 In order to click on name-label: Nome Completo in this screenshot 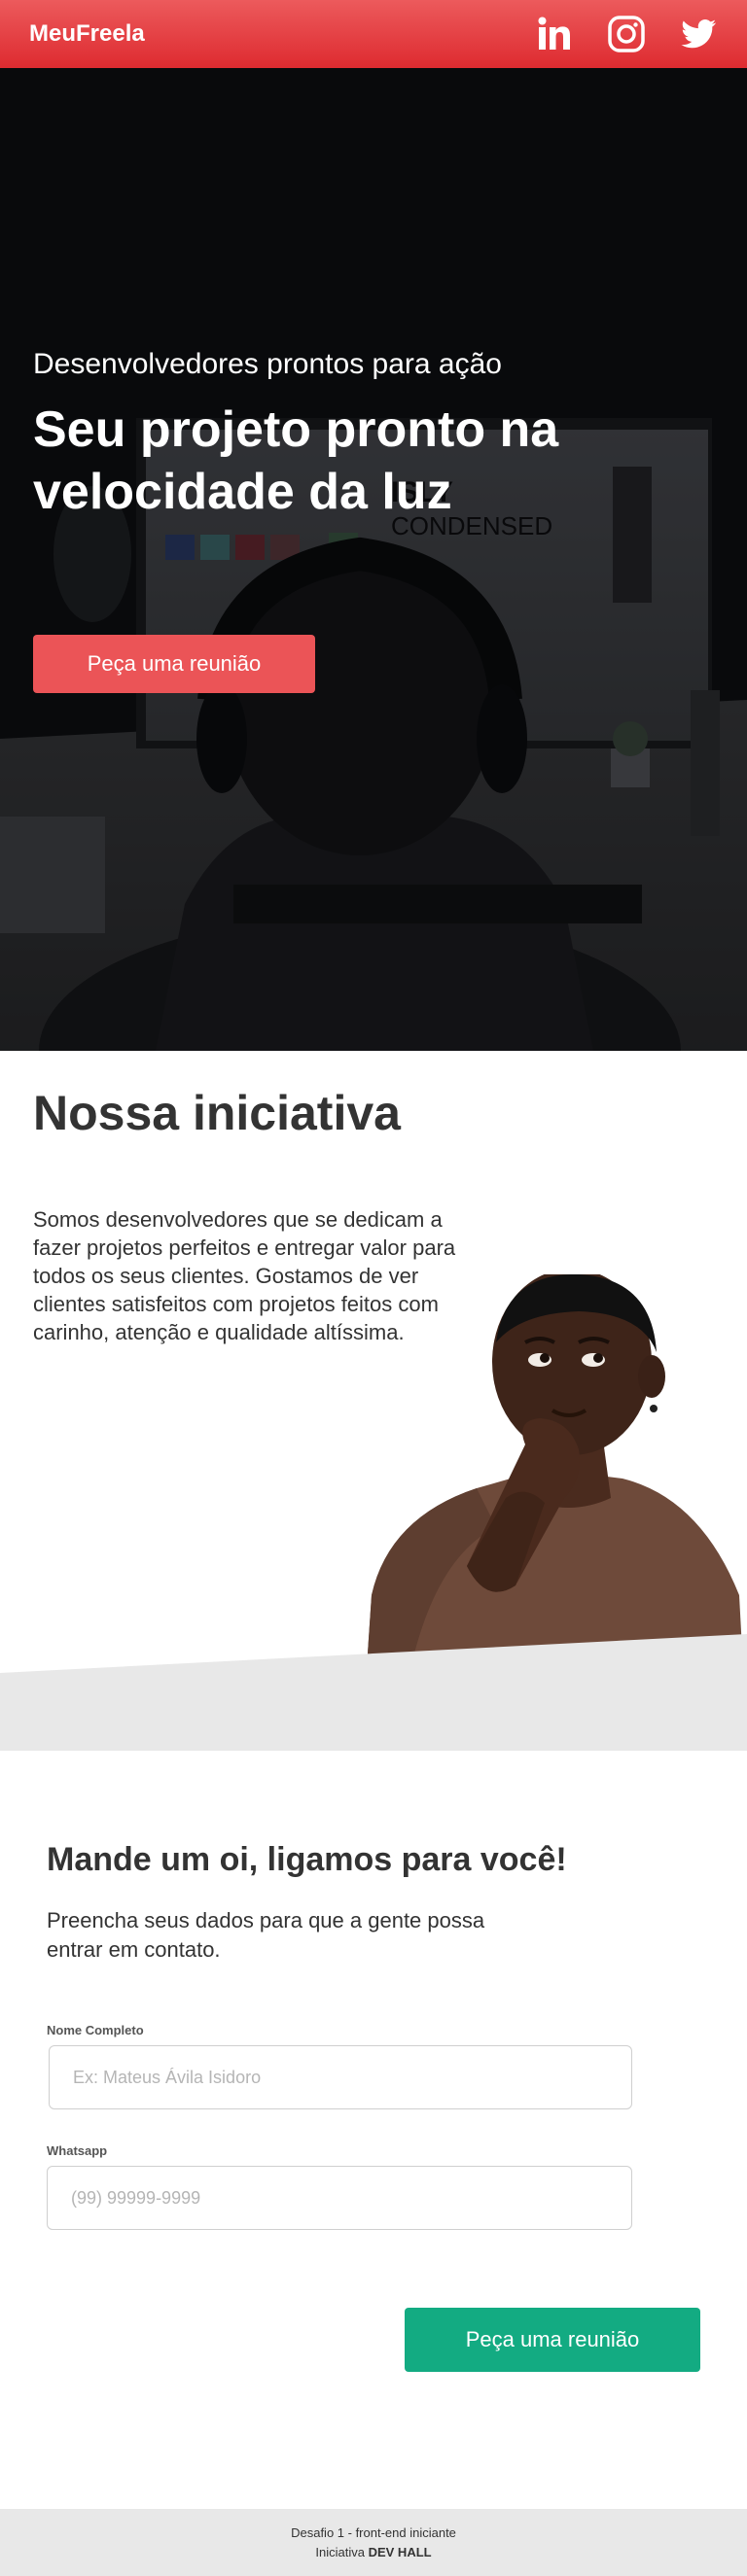, I will do `click(95, 2030)`.